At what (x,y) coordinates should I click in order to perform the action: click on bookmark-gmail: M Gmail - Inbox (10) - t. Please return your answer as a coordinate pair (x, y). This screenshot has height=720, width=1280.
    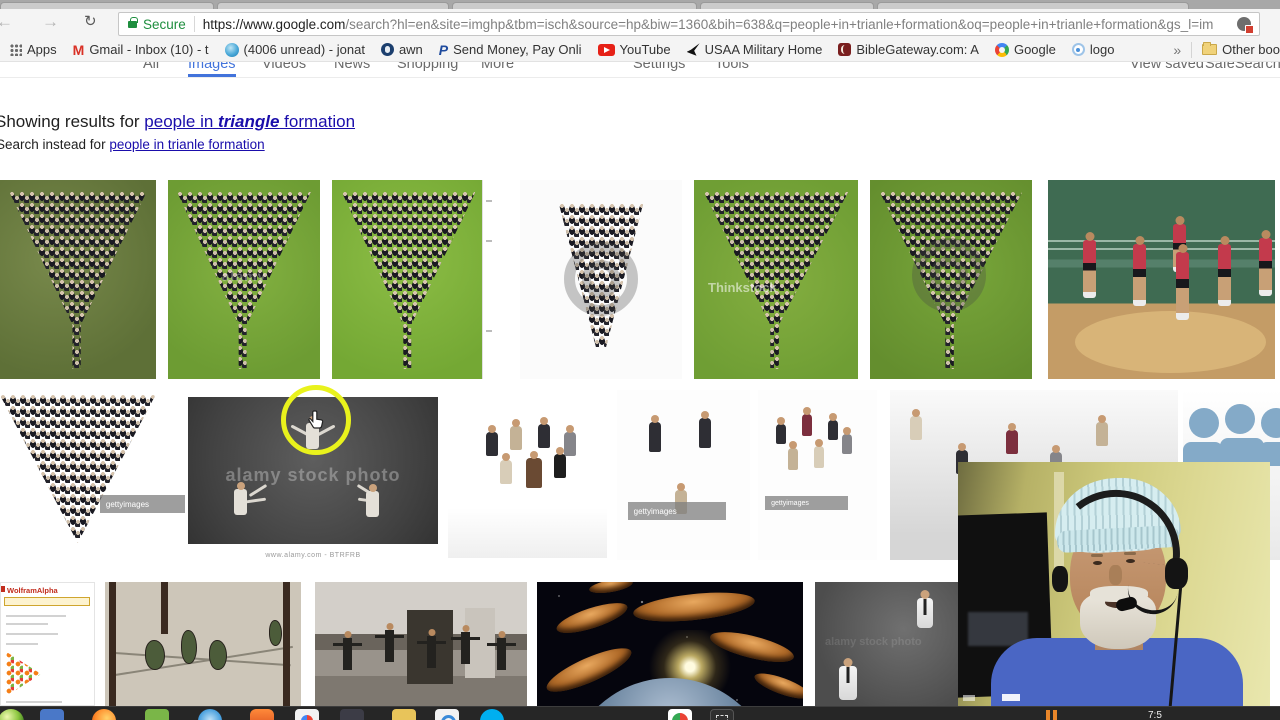
    Looking at the image, I should click on (141, 50).